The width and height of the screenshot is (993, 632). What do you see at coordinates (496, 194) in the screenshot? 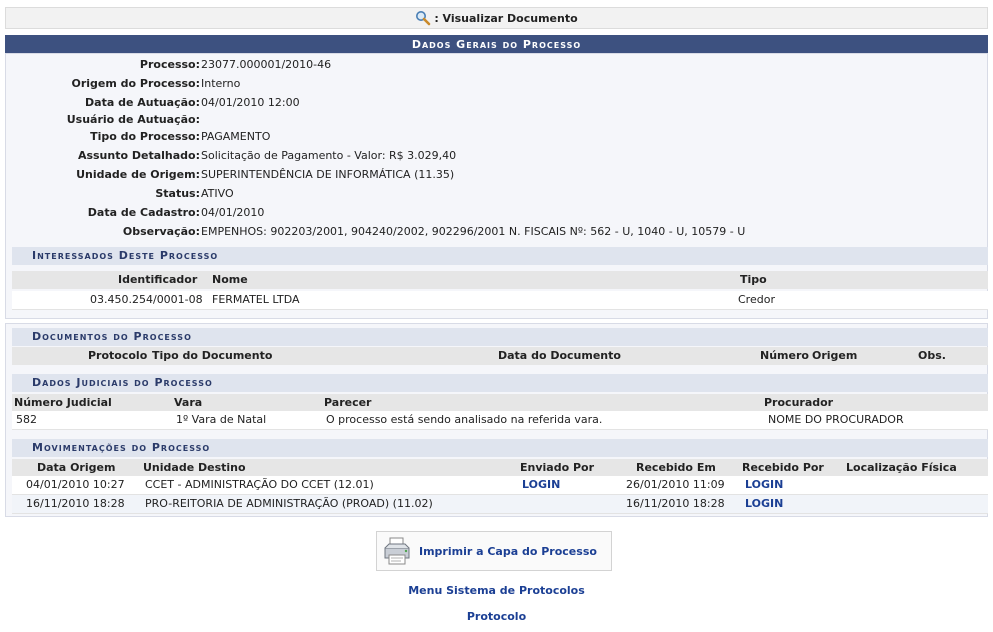
I see `field-status: Status: ATIVO` at bounding box center [496, 194].